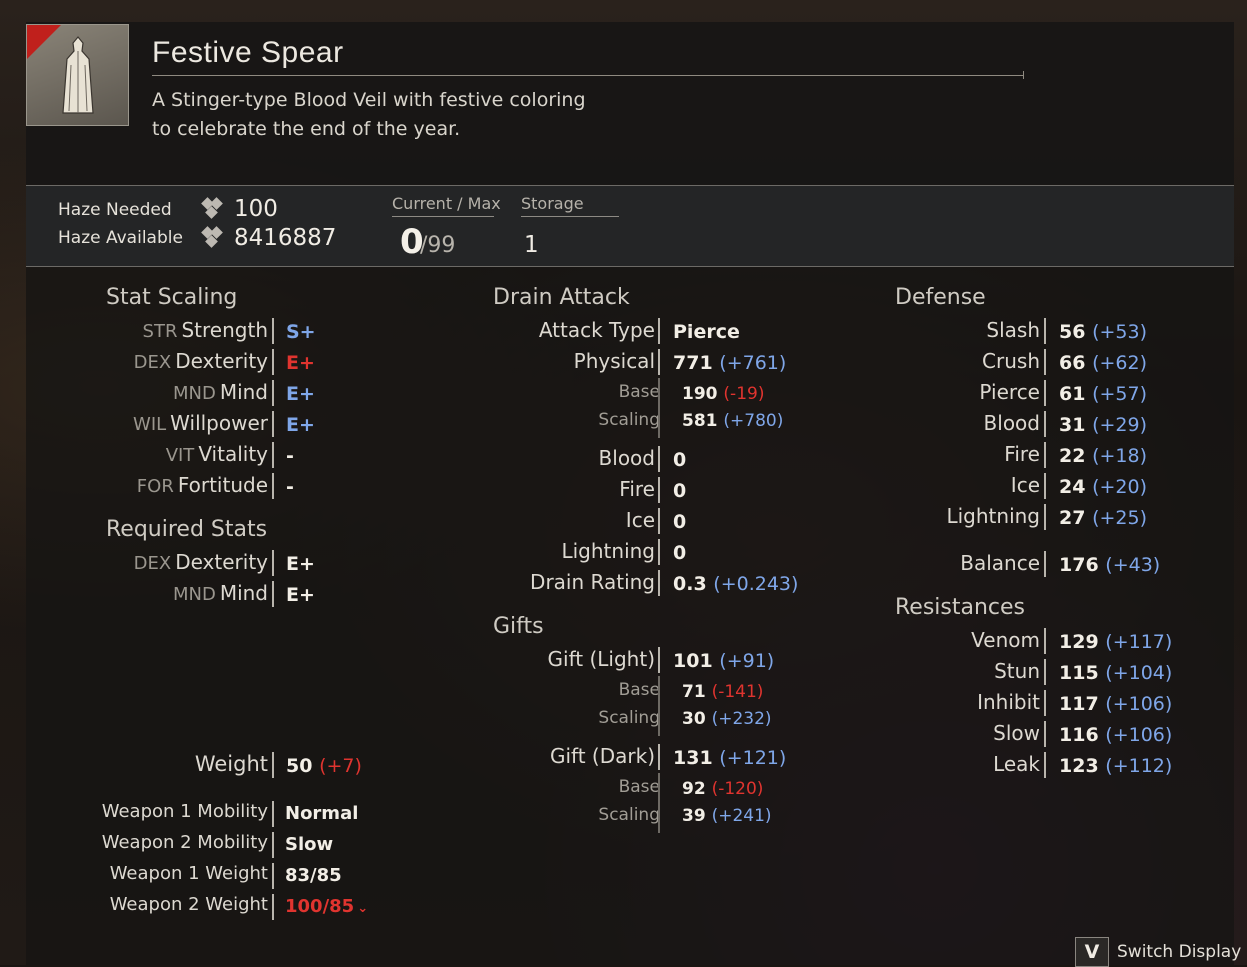 The height and width of the screenshot is (967, 1247). I want to click on stat-name: Lightning, so click(993, 516).